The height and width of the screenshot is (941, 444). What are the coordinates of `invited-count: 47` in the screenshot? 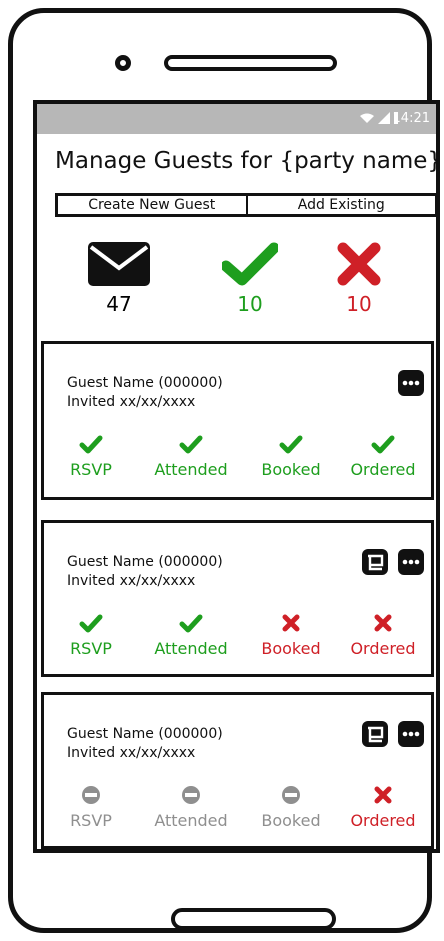 It's located at (119, 304).